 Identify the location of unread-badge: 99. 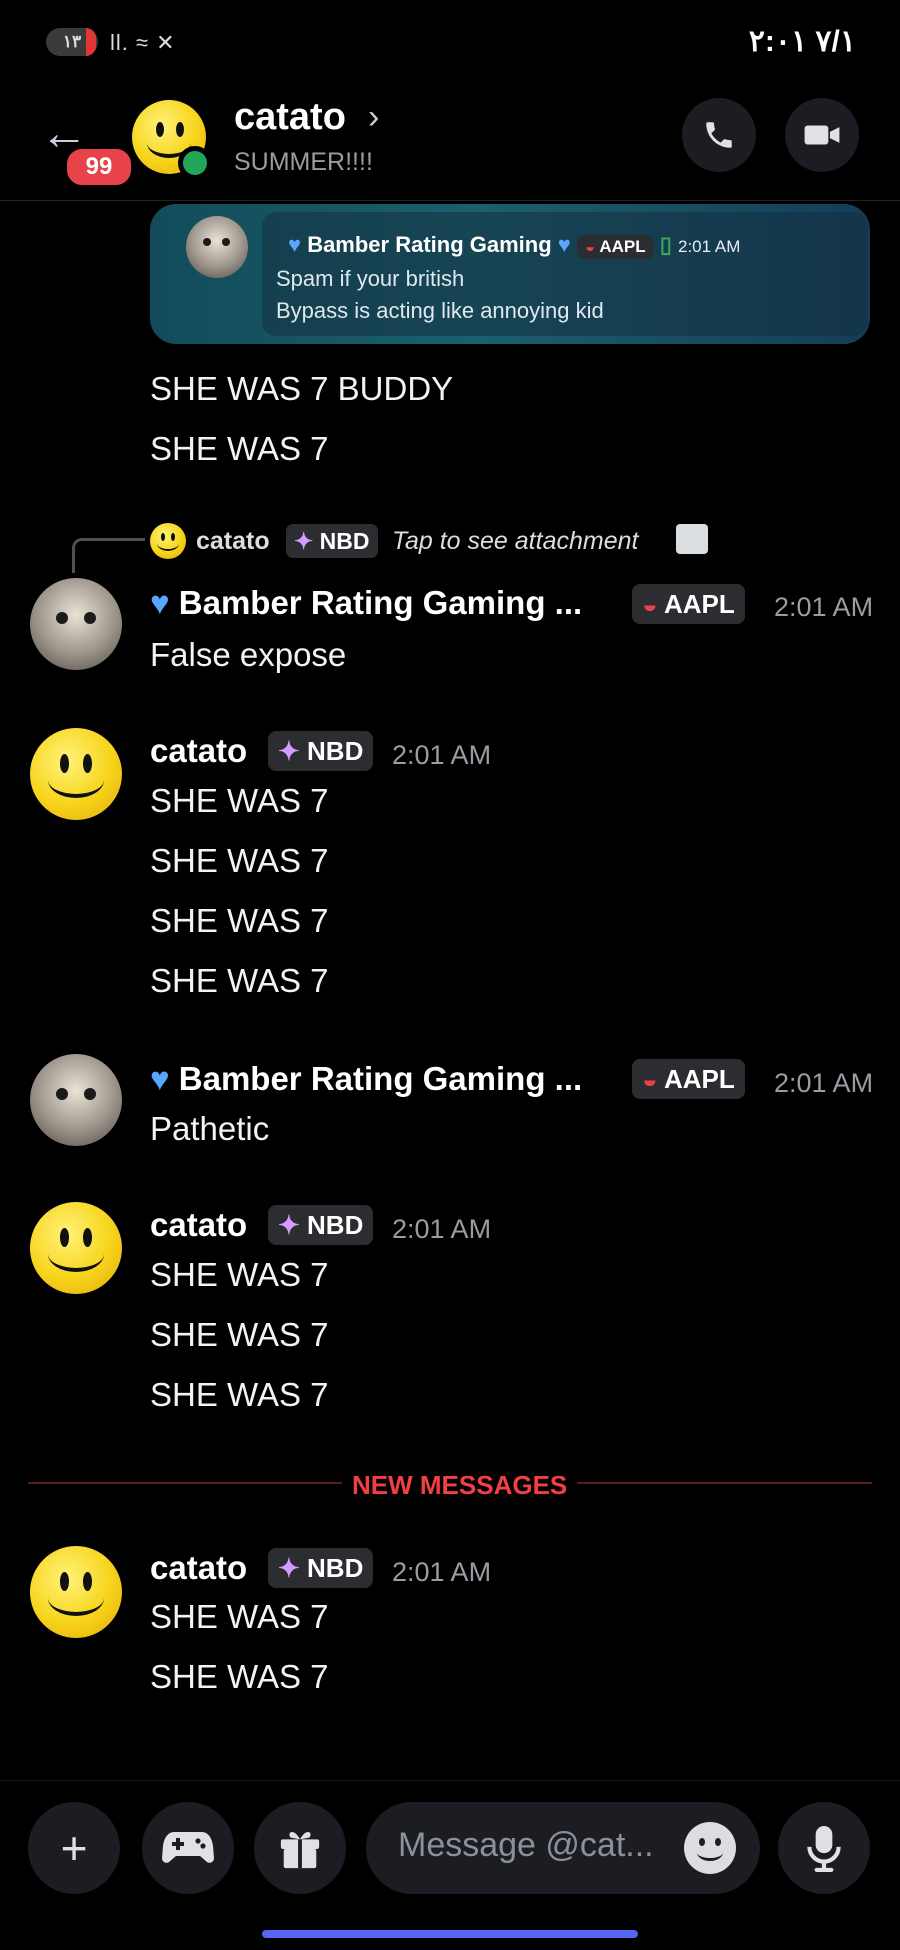
(99, 167).